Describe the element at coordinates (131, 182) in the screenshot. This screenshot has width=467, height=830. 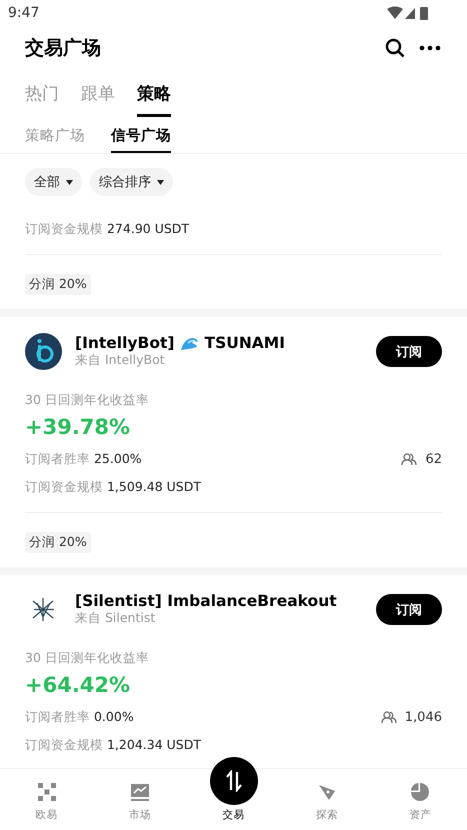
I see `filter-dropdown: 综合排序` at that location.